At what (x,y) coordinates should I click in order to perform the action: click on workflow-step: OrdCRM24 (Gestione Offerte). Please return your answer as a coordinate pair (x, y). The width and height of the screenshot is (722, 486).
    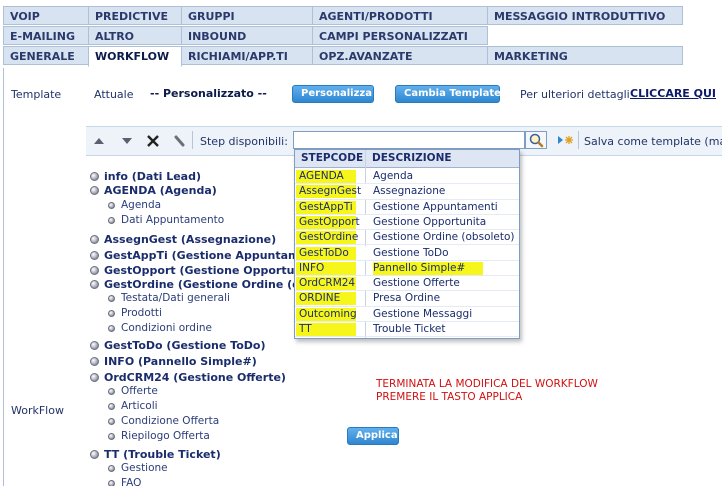
    Looking at the image, I should click on (188, 377).